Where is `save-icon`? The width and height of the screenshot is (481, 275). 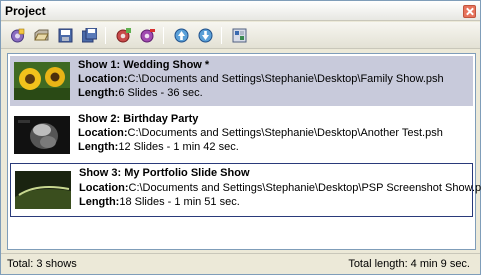
save-icon is located at coordinates (65, 35).